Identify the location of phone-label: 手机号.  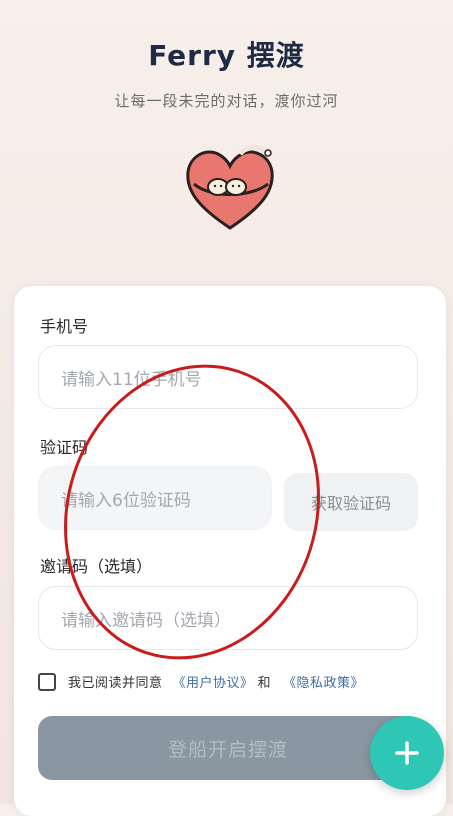
(64, 326).